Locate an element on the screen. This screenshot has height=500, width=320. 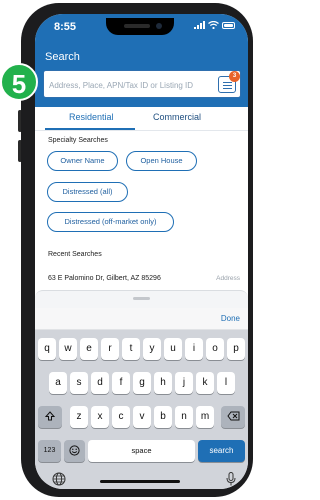
microphone-icon is located at coordinates (231, 479).